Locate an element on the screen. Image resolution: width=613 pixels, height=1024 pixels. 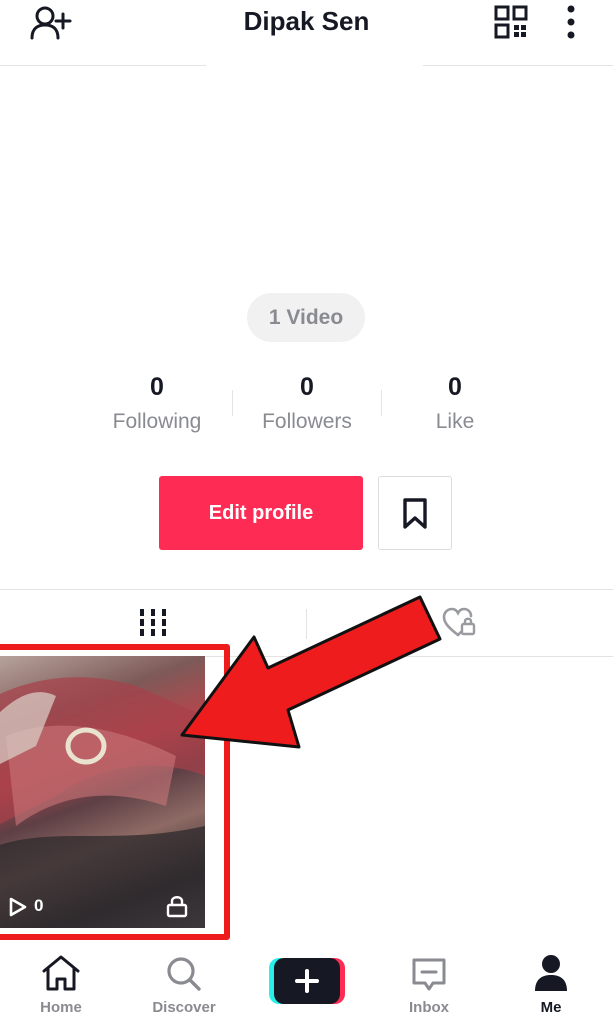
favorites-button is located at coordinates (415, 513).